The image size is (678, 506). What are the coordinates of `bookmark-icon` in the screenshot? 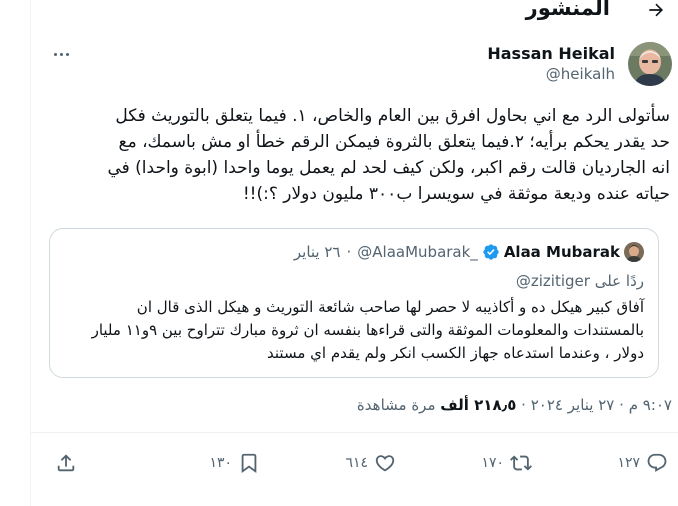 It's located at (249, 463).